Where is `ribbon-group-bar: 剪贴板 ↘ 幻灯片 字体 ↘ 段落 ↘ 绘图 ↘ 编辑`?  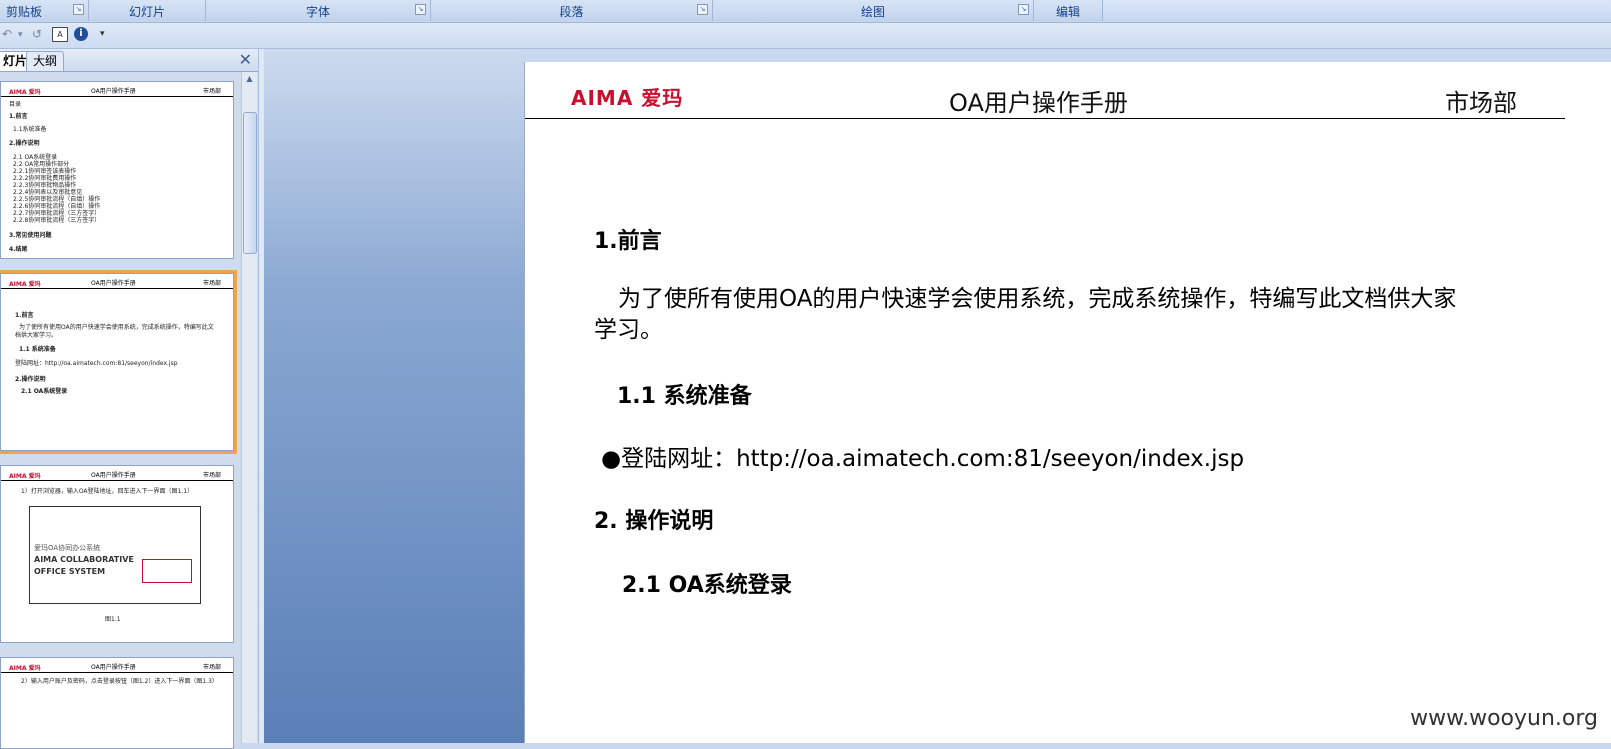 ribbon-group-bar: 剪贴板 ↘ 幻灯片 字体 ↘ 段落 ↘ 绘图 ↘ 编辑 is located at coordinates (805, 11).